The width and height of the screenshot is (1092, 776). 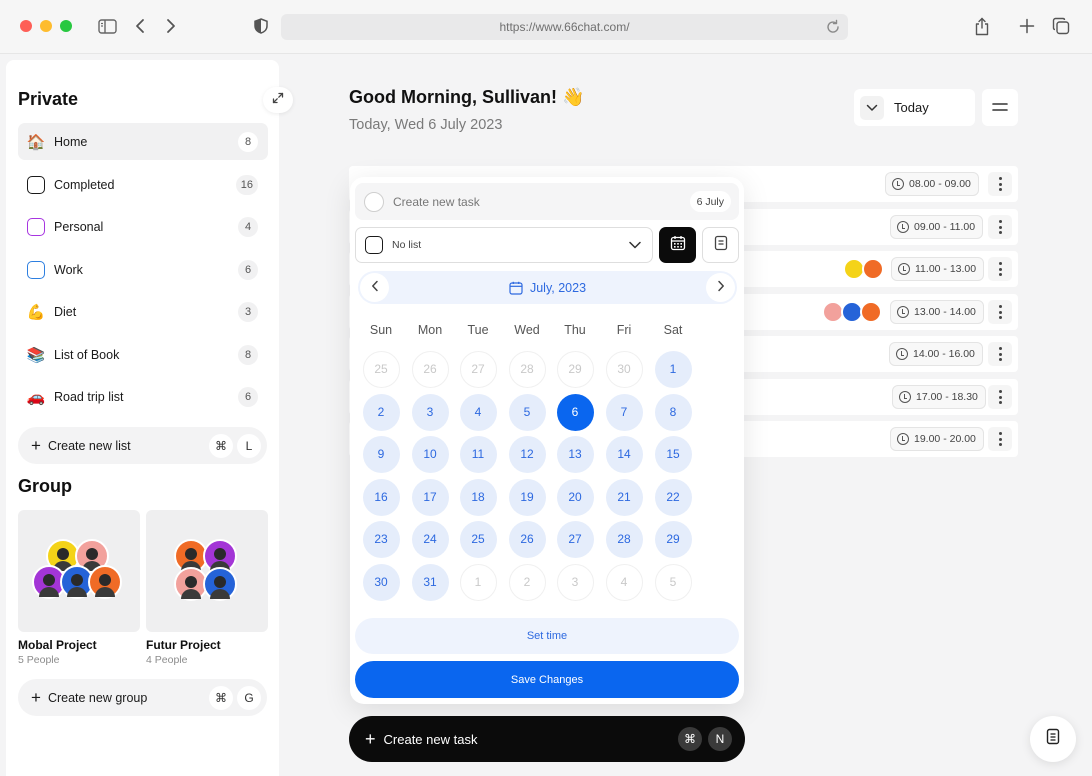 I want to click on chevron-right-icon, so click(x=721, y=287).